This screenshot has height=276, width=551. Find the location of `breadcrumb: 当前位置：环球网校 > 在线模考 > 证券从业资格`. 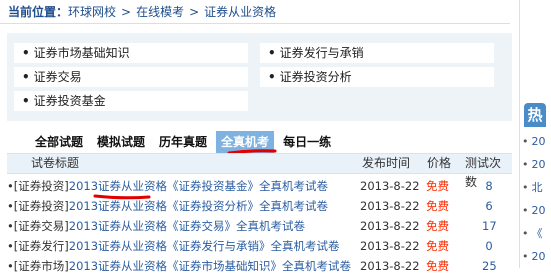

breadcrumb: 当前位置：环球网校 > 在线模考 > 证券从业资格 is located at coordinates (255, 12).